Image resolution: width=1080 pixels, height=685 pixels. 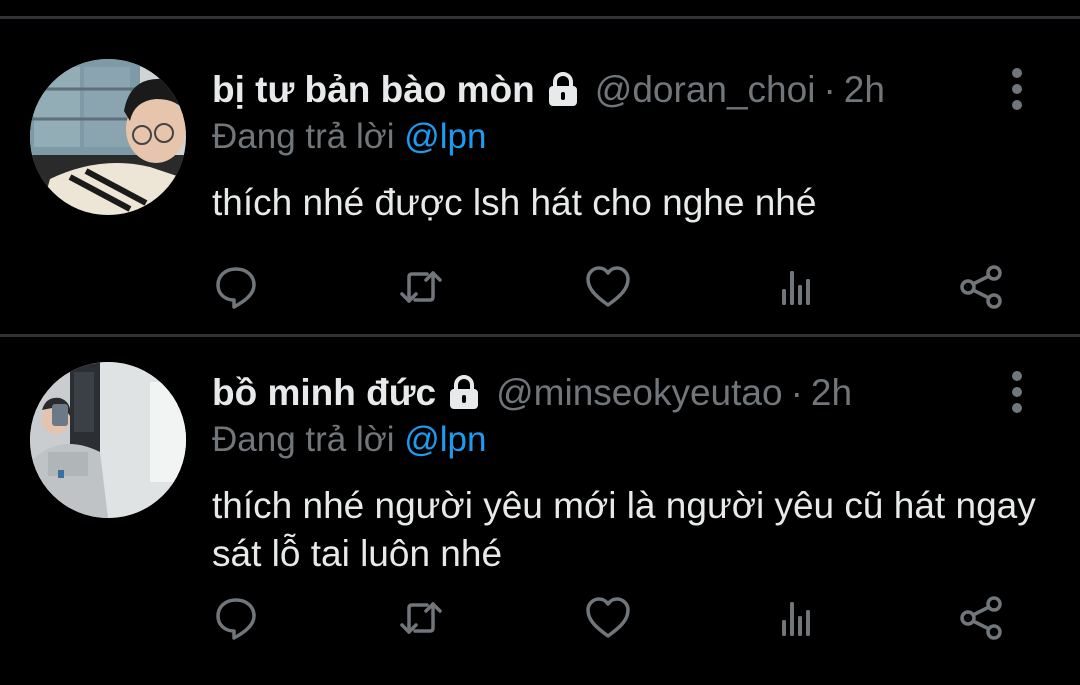 What do you see at coordinates (373, 90) in the screenshot?
I see `display-name: bị tư bản bào mòn` at bounding box center [373, 90].